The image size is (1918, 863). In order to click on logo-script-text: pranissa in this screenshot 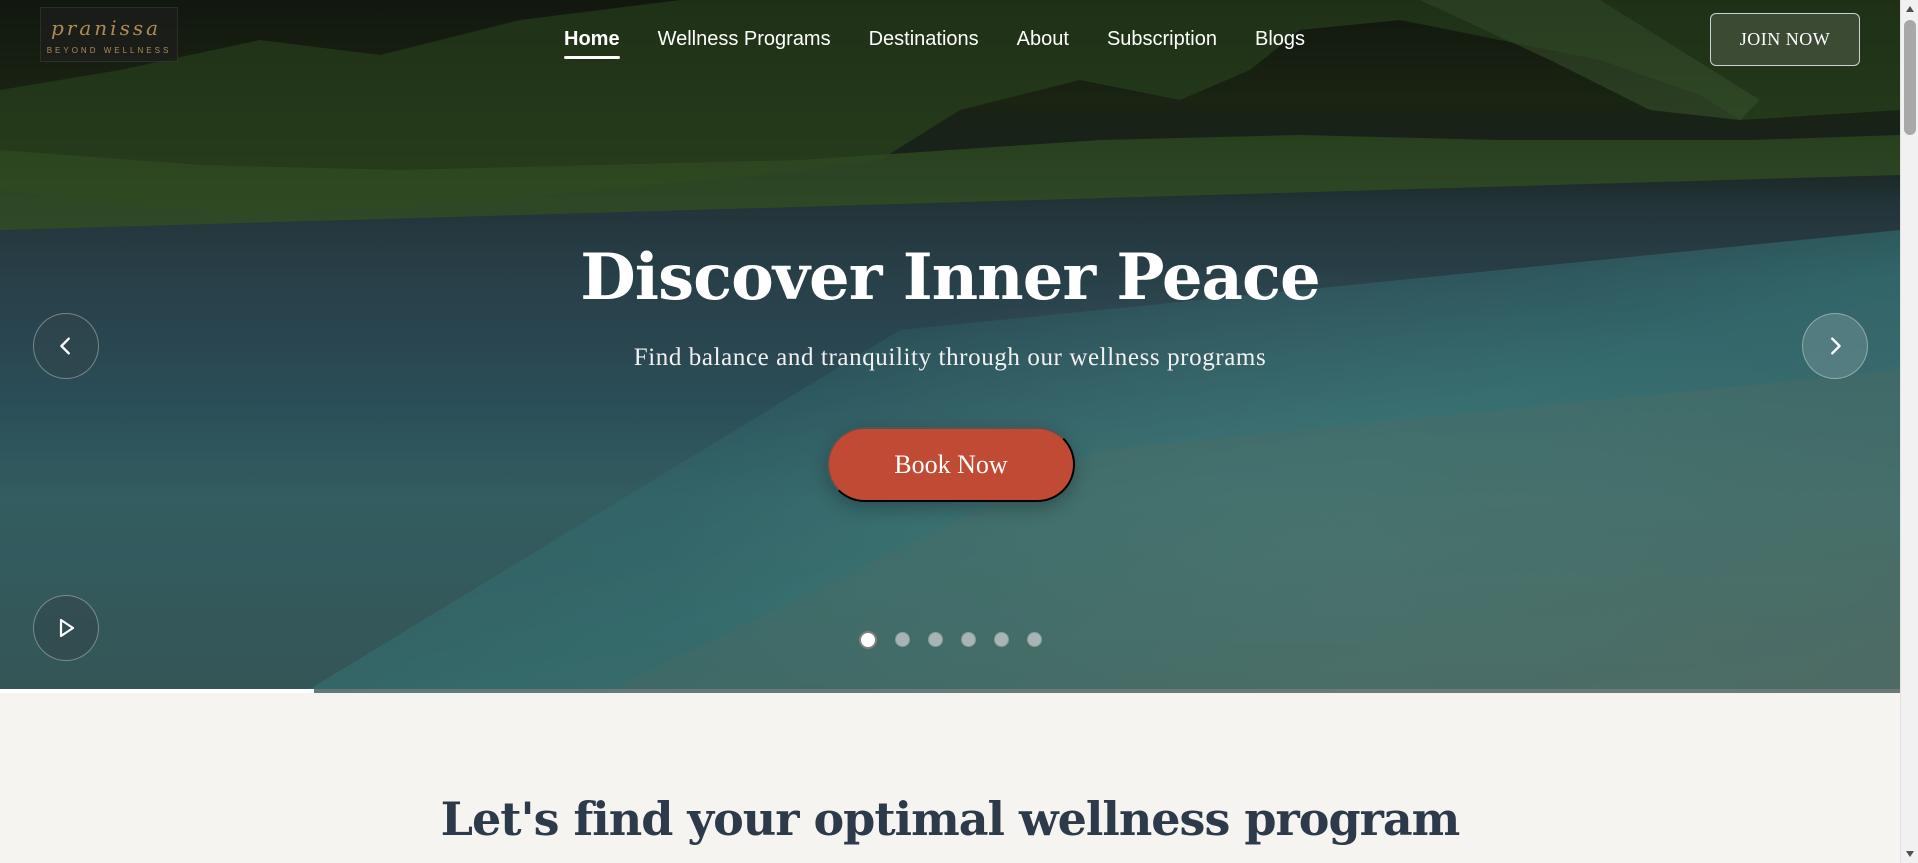, I will do `click(106, 28)`.